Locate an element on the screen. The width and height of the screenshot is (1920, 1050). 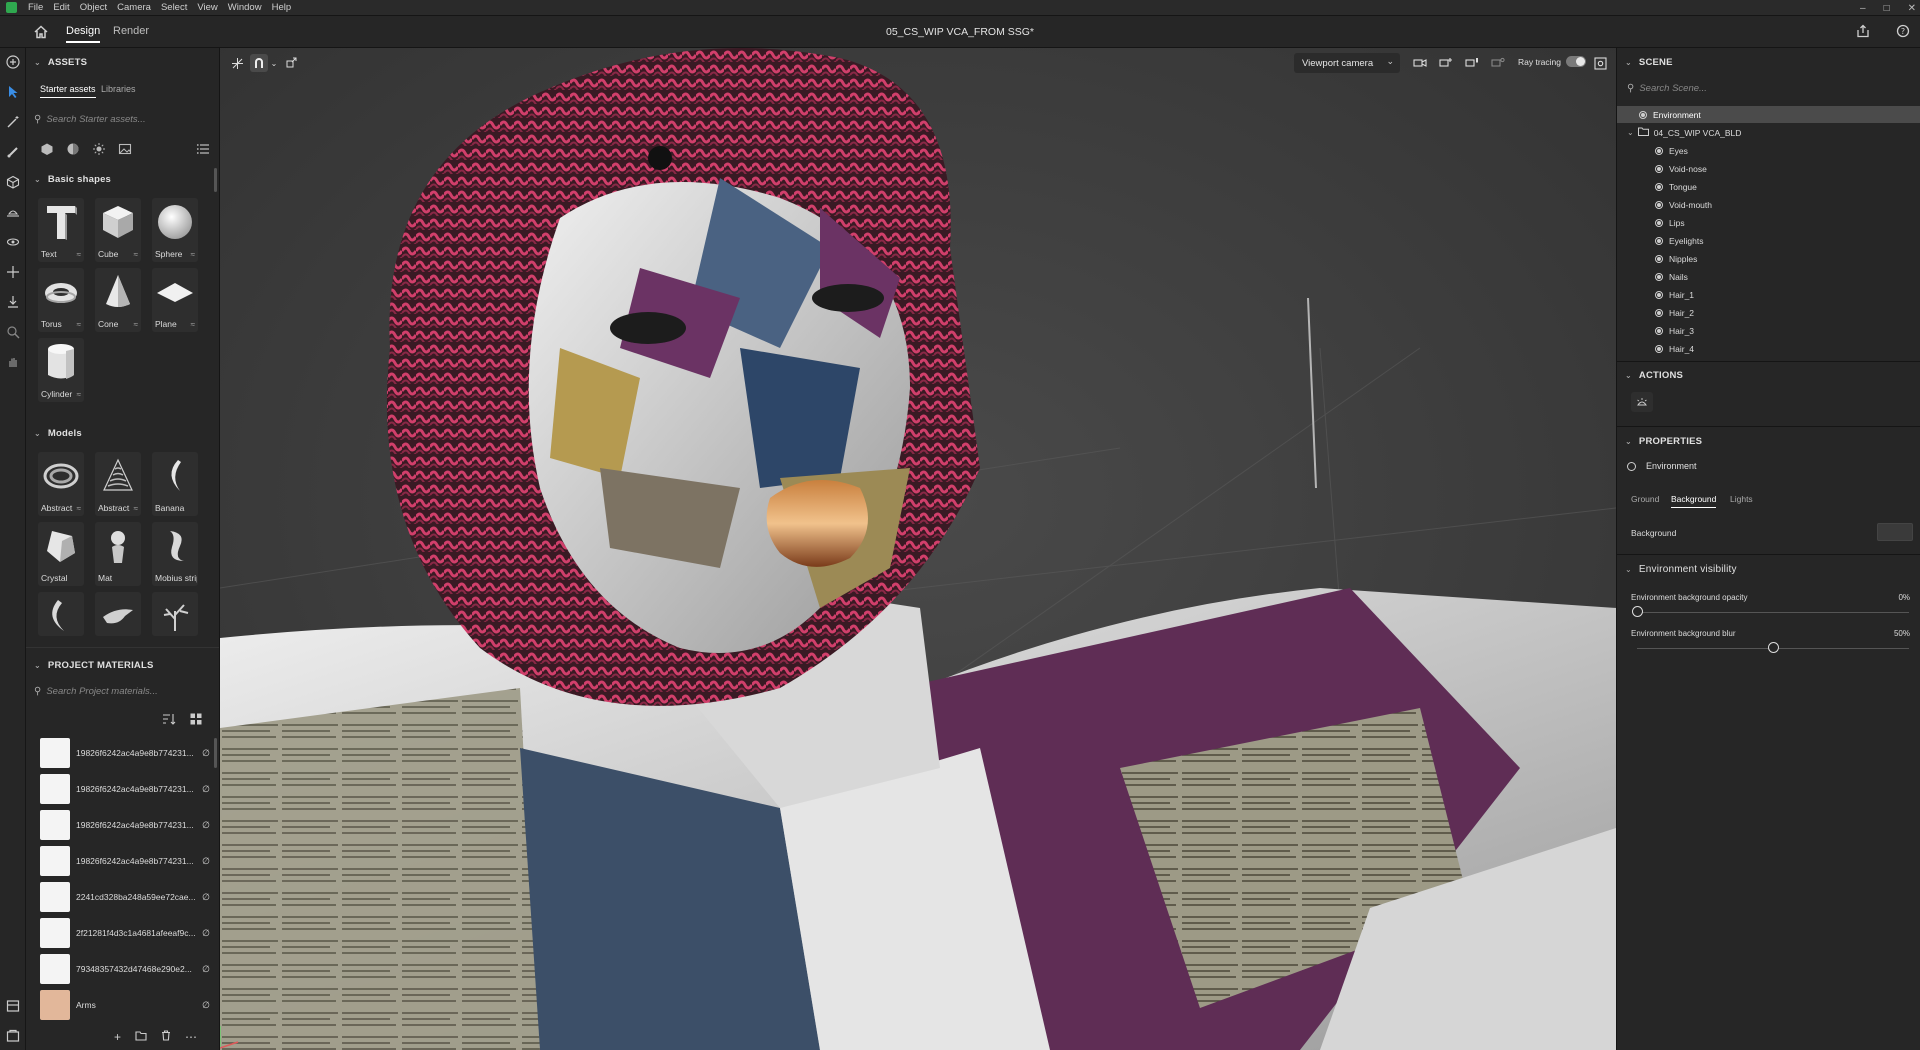
asset-cylinder: Cylinder ≈ is located at coordinates (61, 370).